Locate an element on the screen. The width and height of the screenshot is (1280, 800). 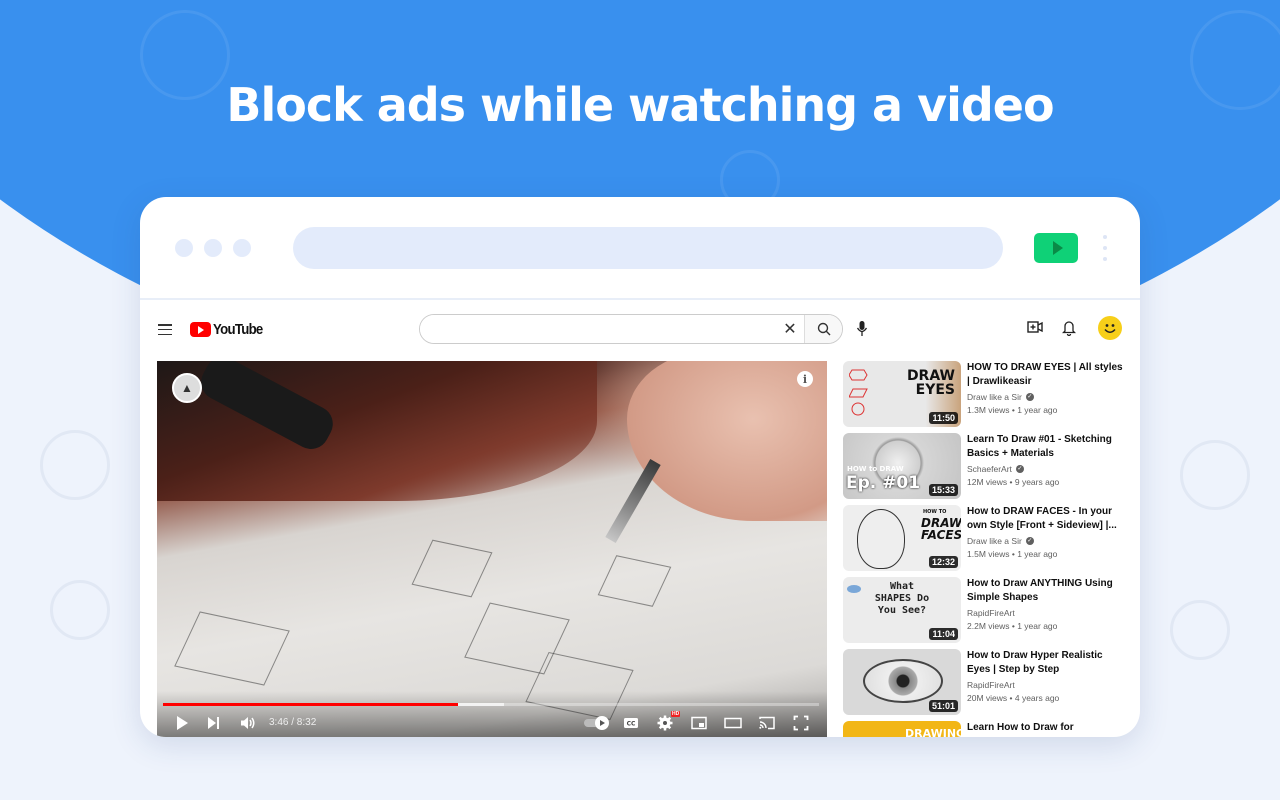
youtube-logo: YouTube is located at coordinates (229, 329).